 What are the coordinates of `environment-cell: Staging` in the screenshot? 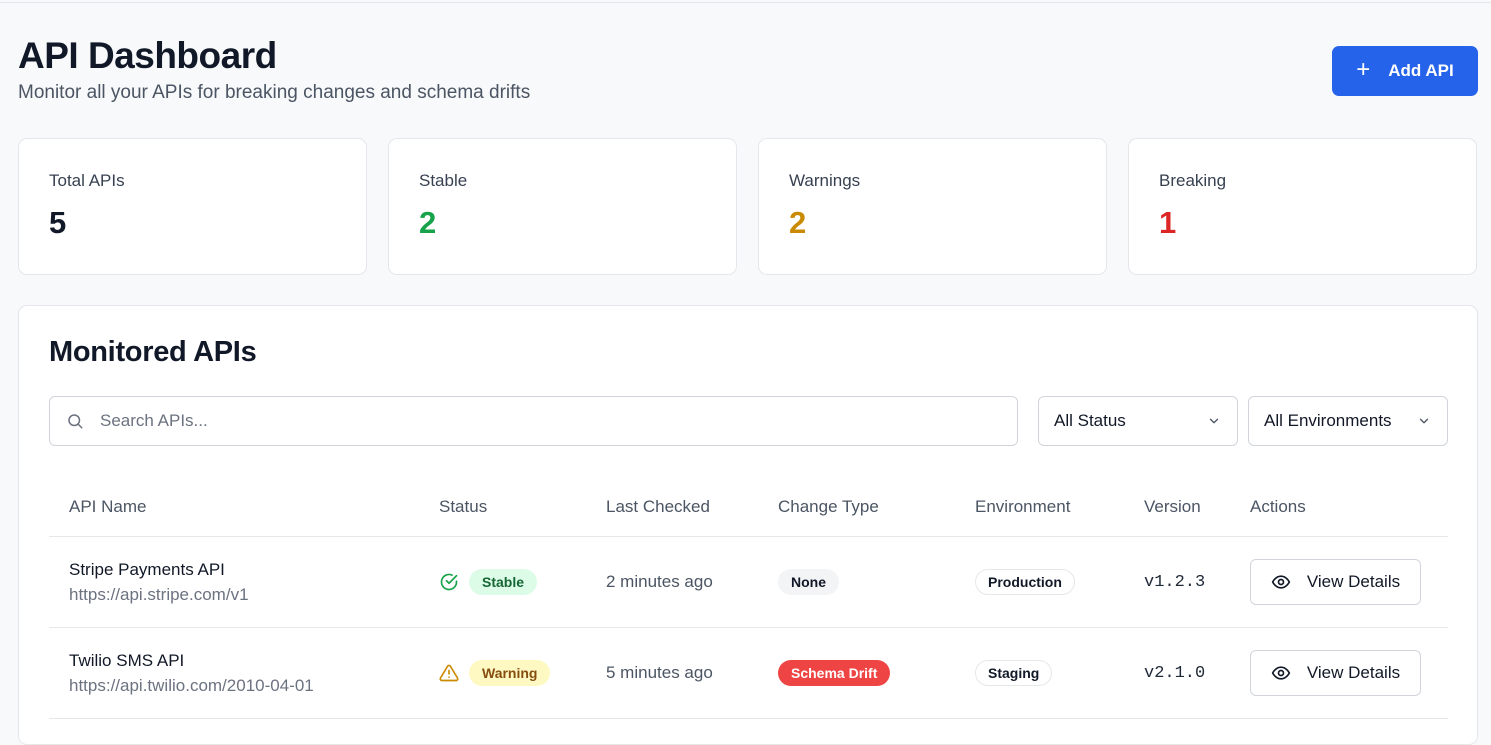 It's located at (1014, 673).